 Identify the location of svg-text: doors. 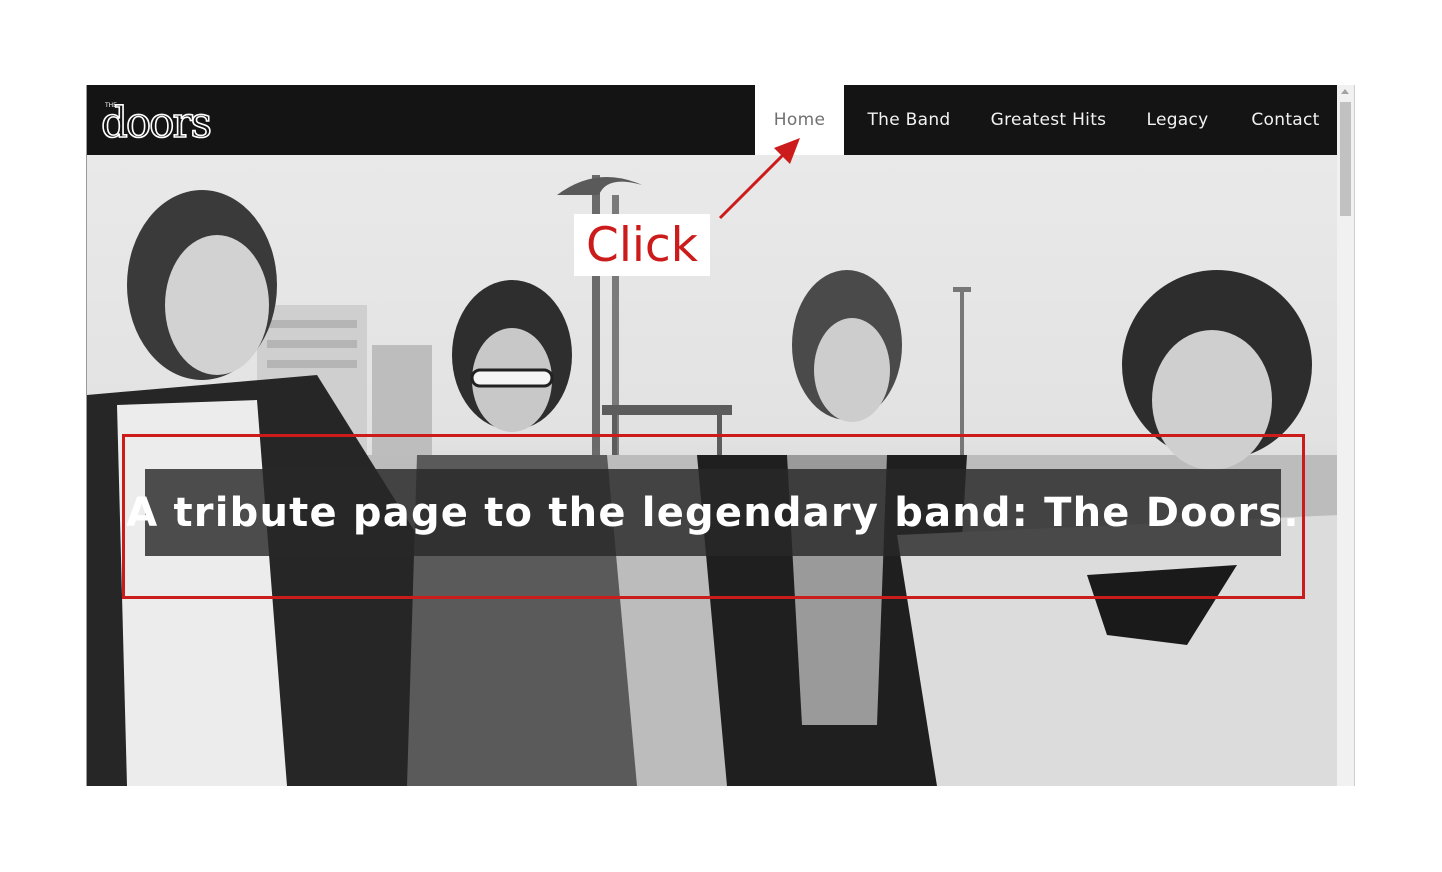
(156, 121).